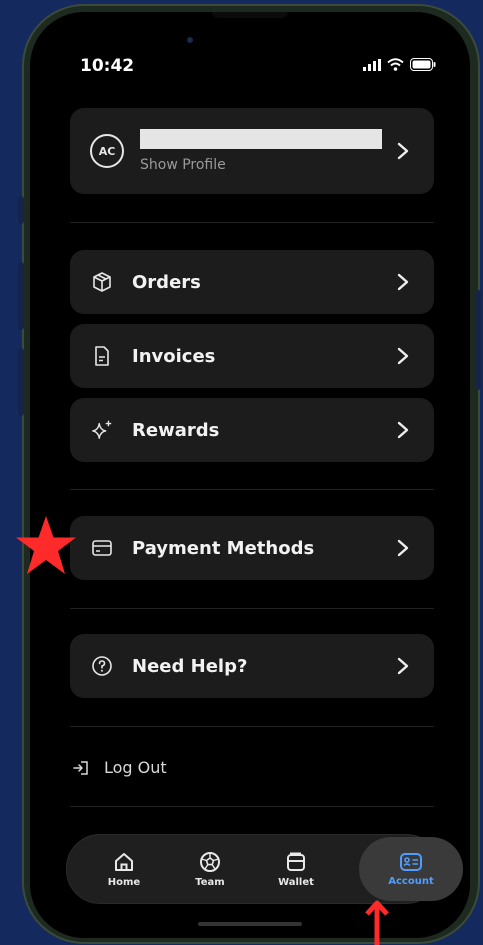  What do you see at coordinates (252, 430) in the screenshot?
I see `rewards-row: Rewards` at bounding box center [252, 430].